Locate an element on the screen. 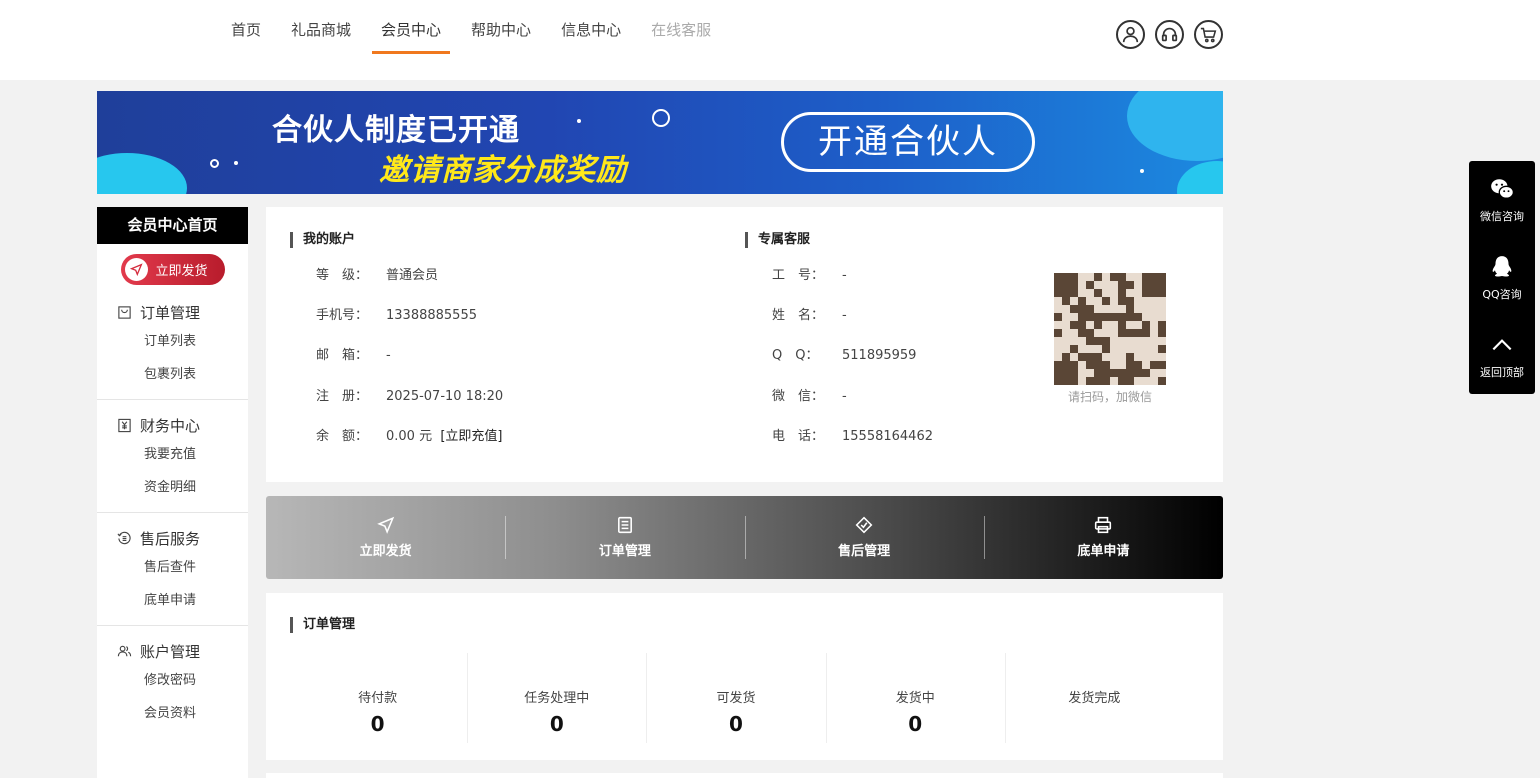 The width and height of the screenshot is (1540, 778). stat-shipping: 发货中 0 is located at coordinates (915, 698).